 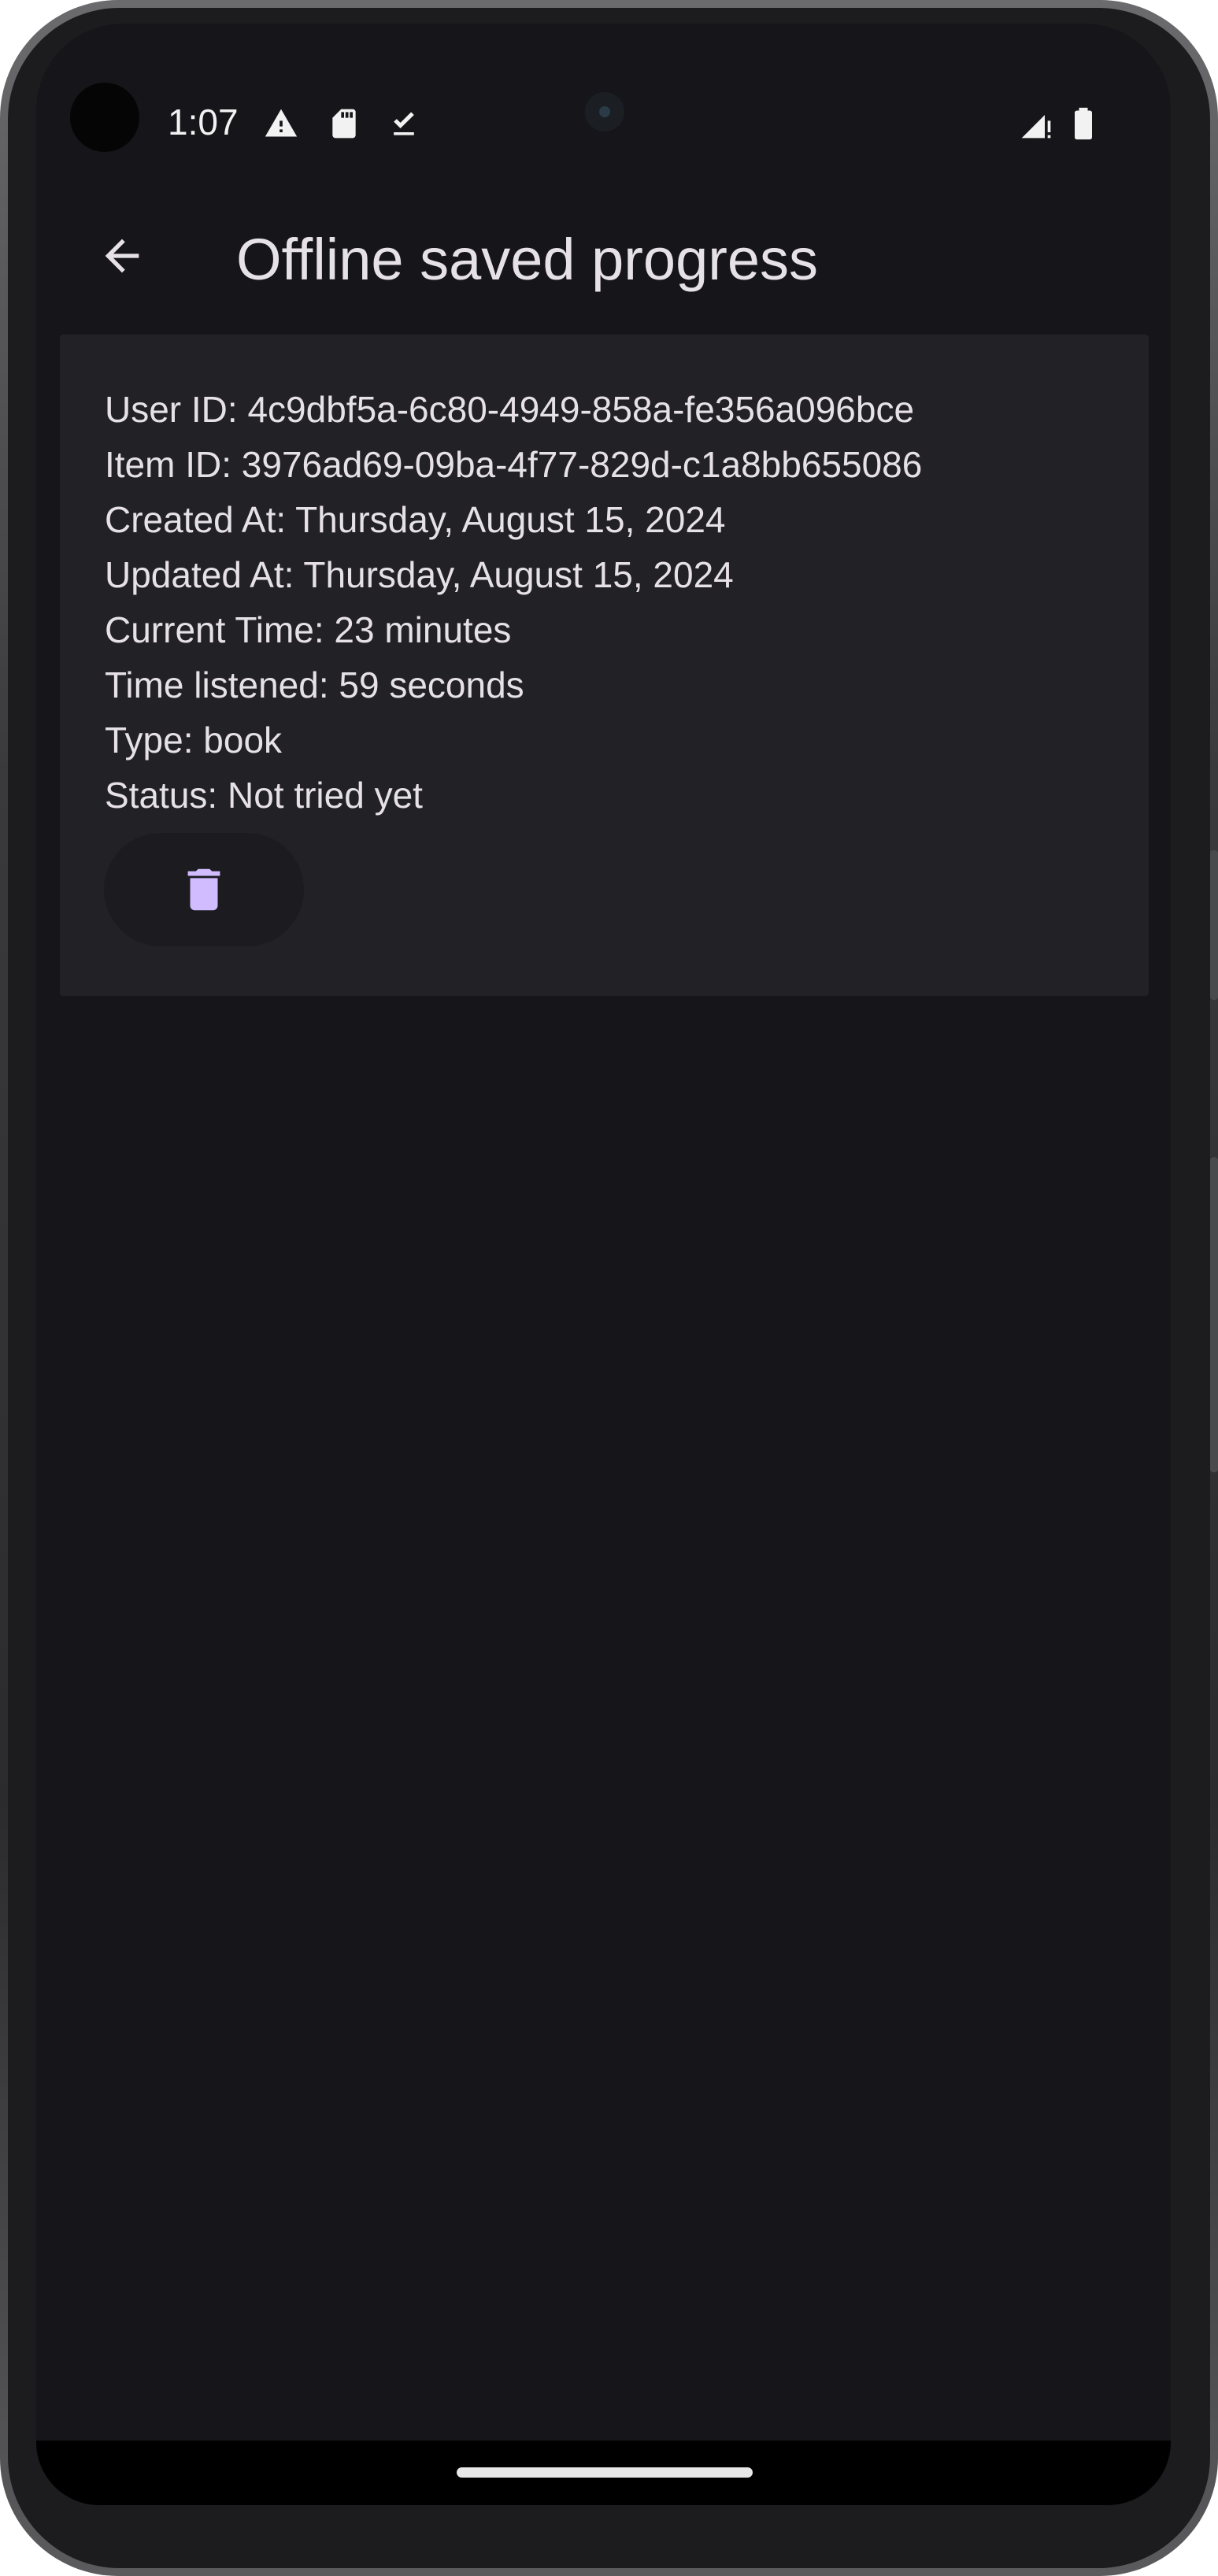 I want to click on page-title: Offline saved progress, so click(x=527, y=259).